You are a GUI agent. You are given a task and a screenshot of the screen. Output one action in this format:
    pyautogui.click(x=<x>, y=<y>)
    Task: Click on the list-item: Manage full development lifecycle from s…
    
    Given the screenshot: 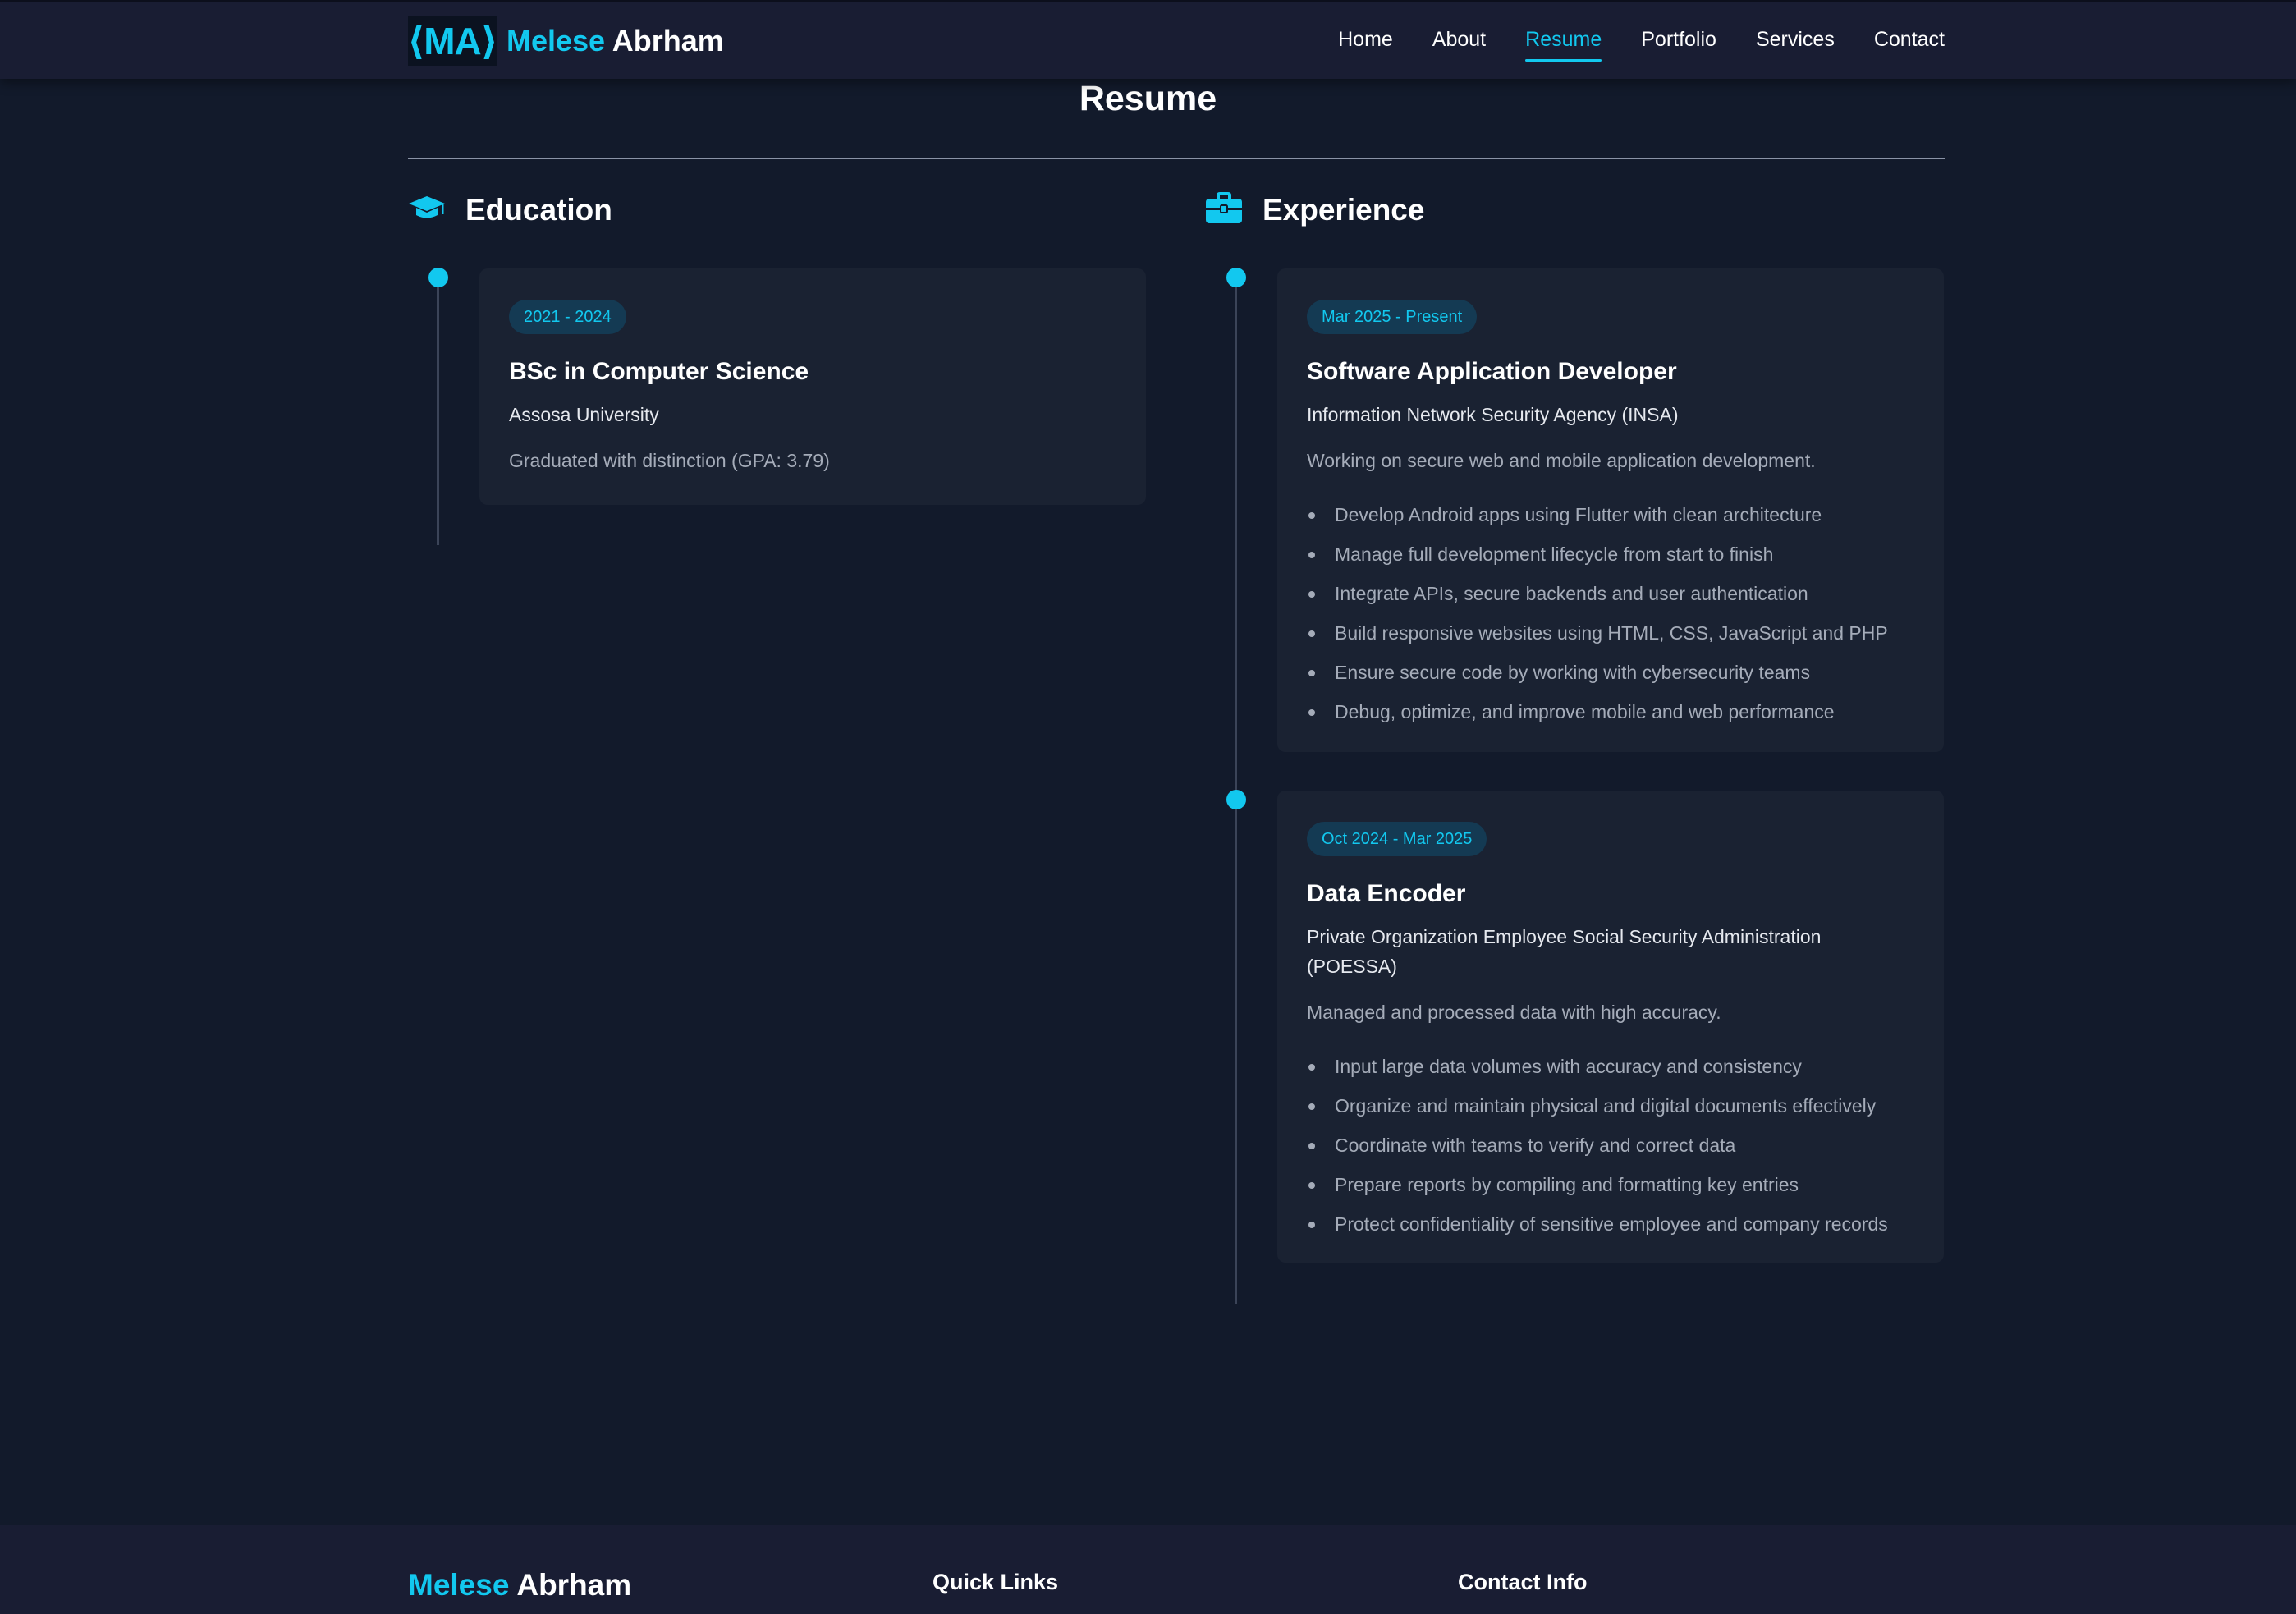 What is the action you would take?
    pyautogui.click(x=1610, y=554)
    